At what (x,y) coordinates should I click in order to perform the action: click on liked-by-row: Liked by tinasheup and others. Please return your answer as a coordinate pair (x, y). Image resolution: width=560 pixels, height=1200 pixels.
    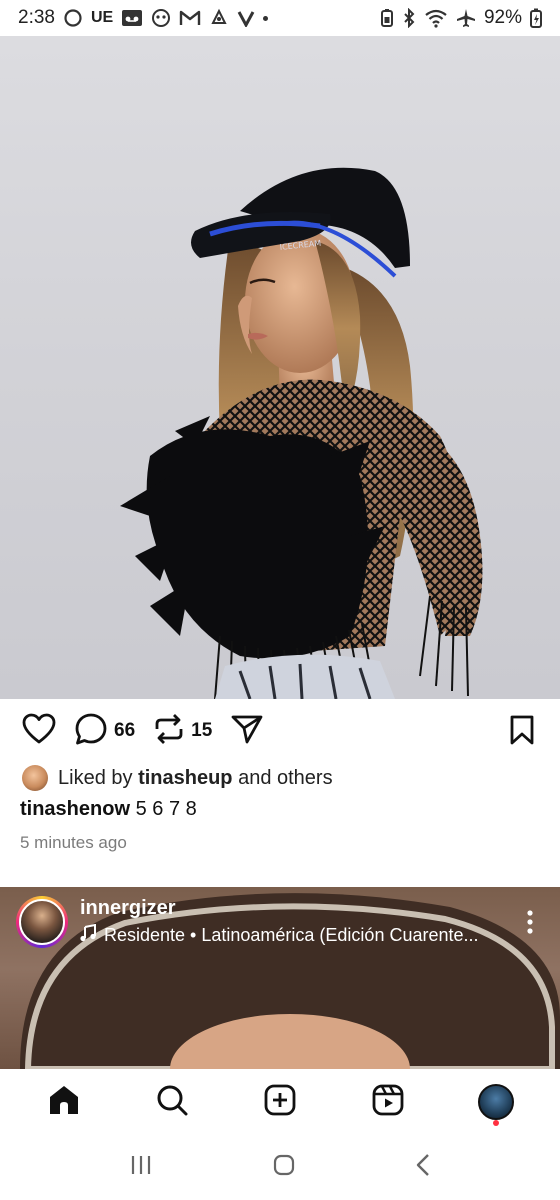
    Looking at the image, I should click on (177, 778).